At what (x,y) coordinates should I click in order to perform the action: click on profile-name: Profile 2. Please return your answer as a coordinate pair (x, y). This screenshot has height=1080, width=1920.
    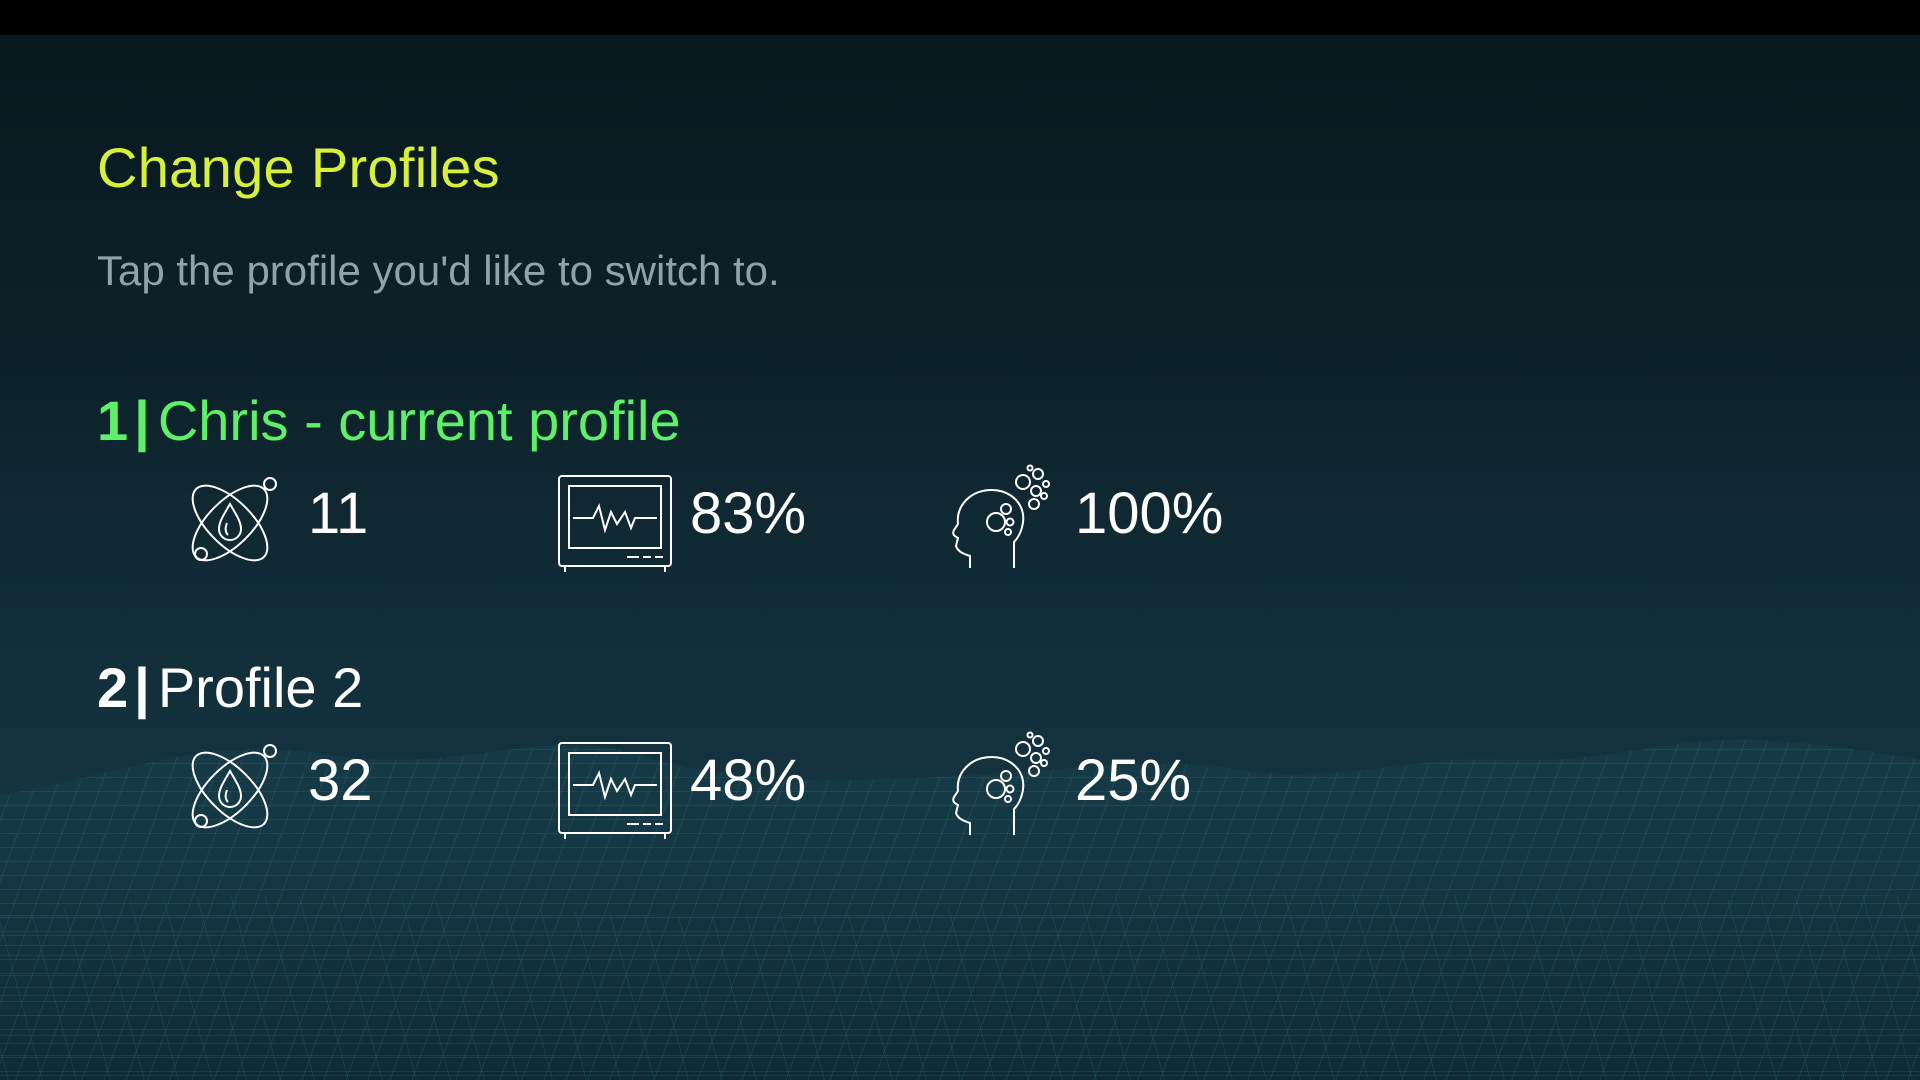
    Looking at the image, I should click on (260, 687).